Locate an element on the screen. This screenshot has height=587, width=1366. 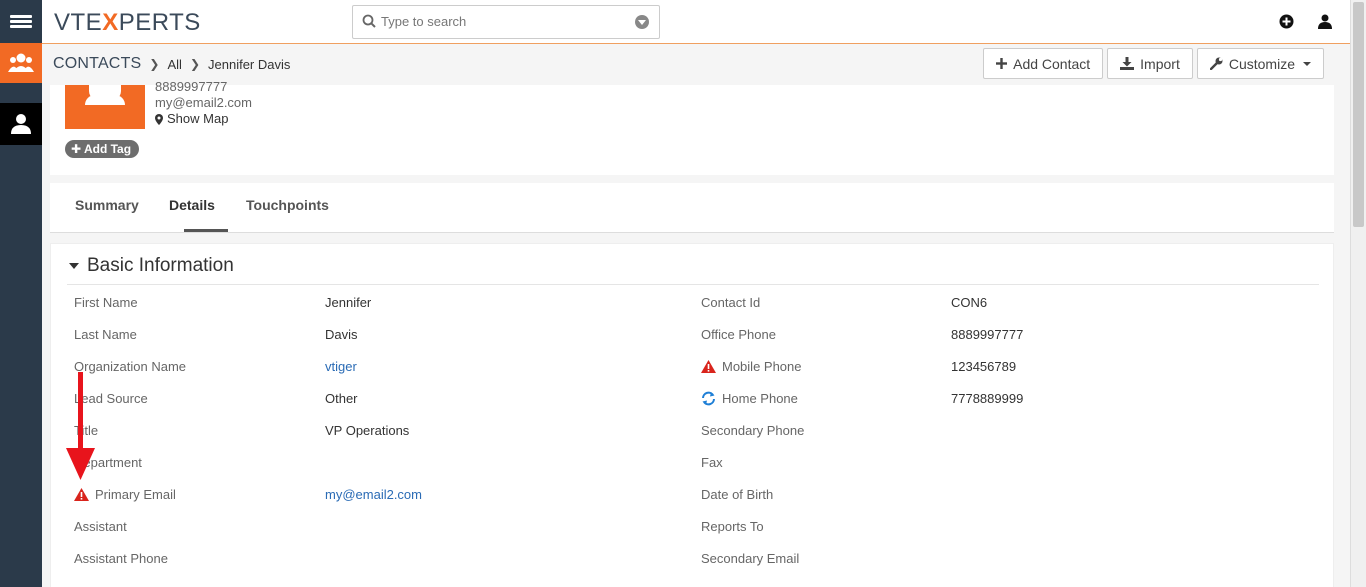
red-arrow-annotation is located at coordinates (80, 426).